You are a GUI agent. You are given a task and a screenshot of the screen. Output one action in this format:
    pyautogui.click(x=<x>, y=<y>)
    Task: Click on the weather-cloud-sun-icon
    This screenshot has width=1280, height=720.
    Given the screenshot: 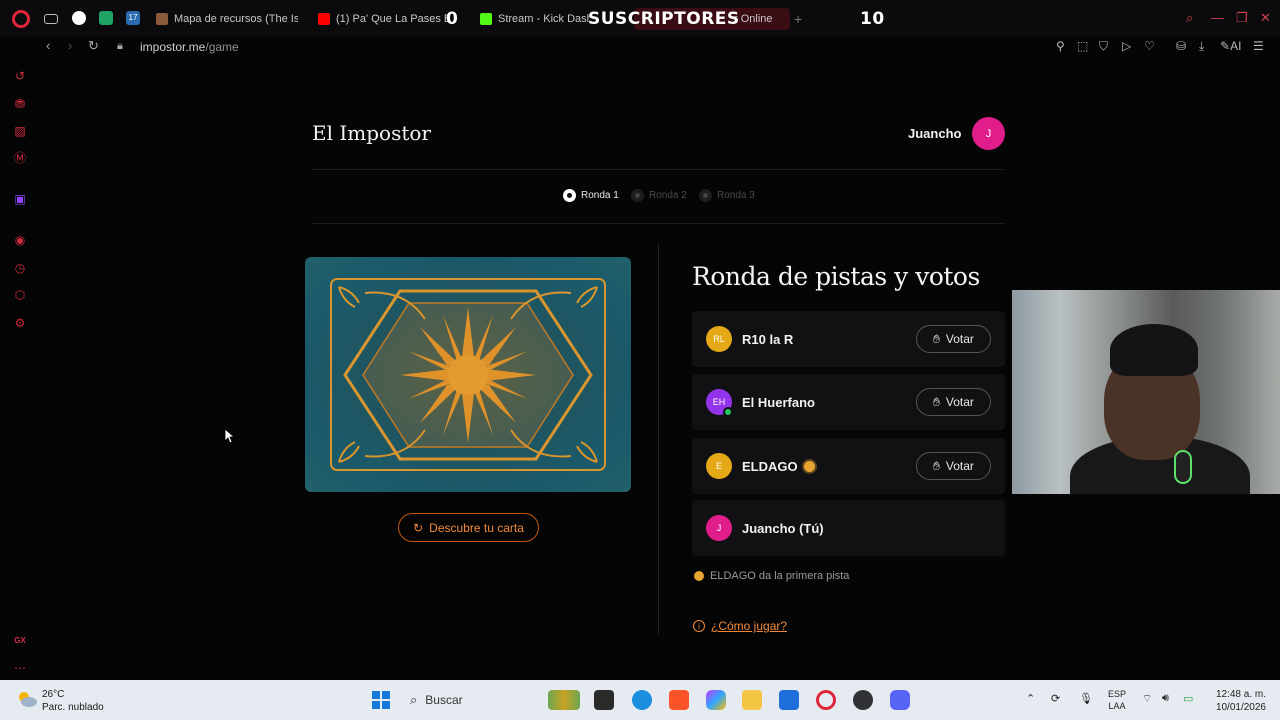 What is the action you would take?
    pyautogui.click(x=27, y=699)
    